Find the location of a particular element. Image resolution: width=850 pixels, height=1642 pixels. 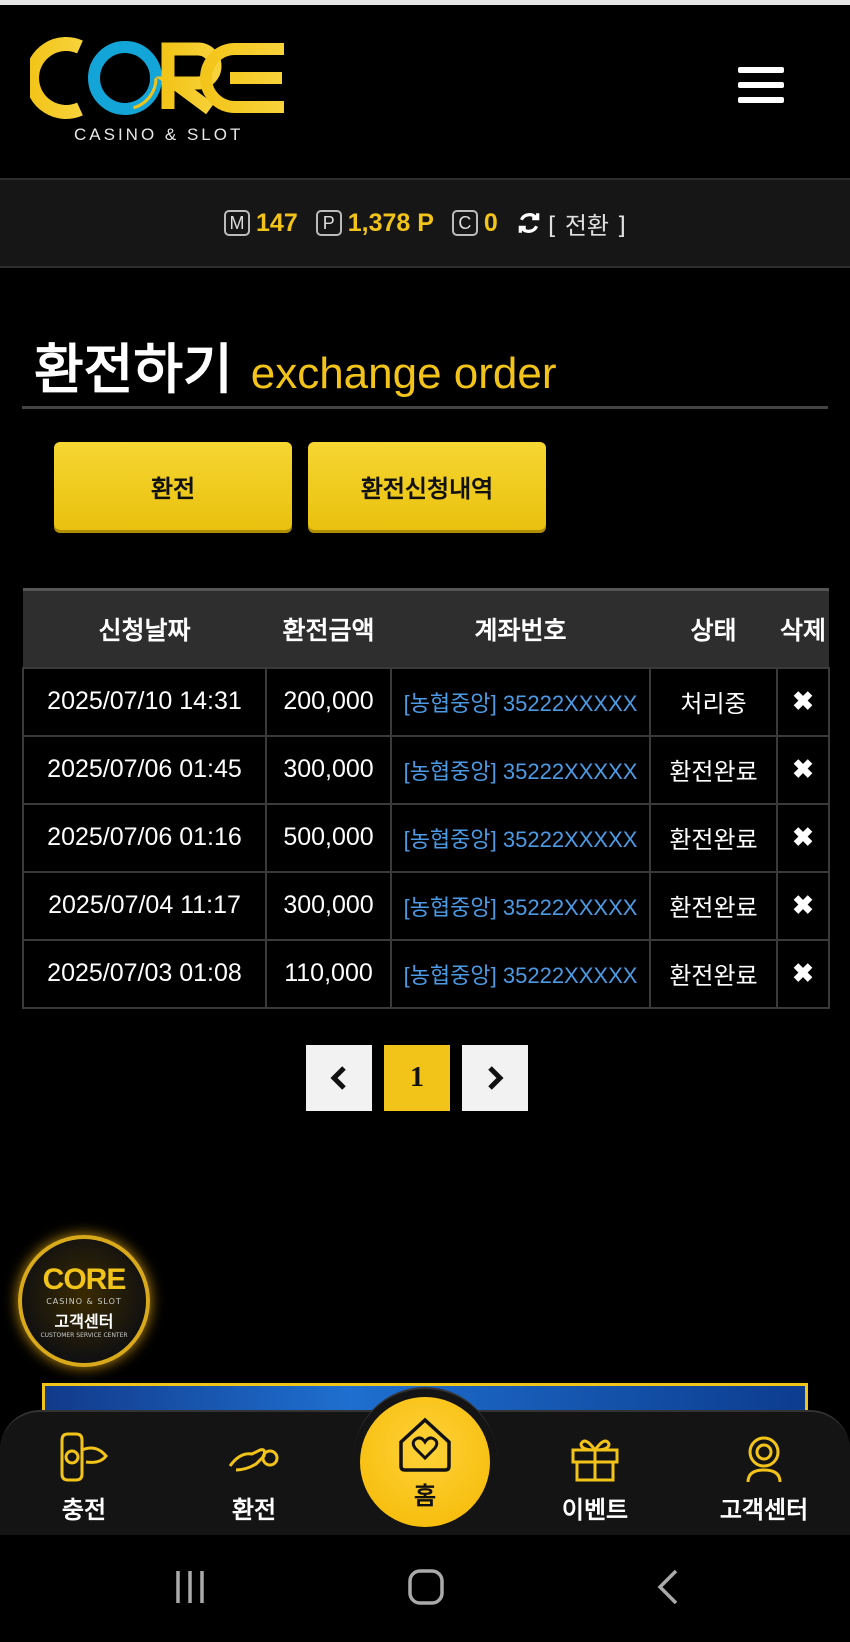

point-balance: P 1,378 P is located at coordinates (374, 223).